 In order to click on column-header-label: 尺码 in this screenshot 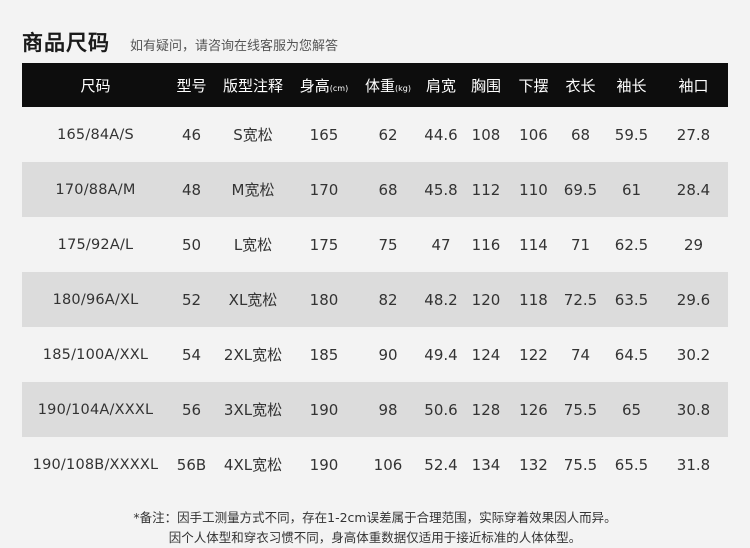, I will do `click(95, 85)`.